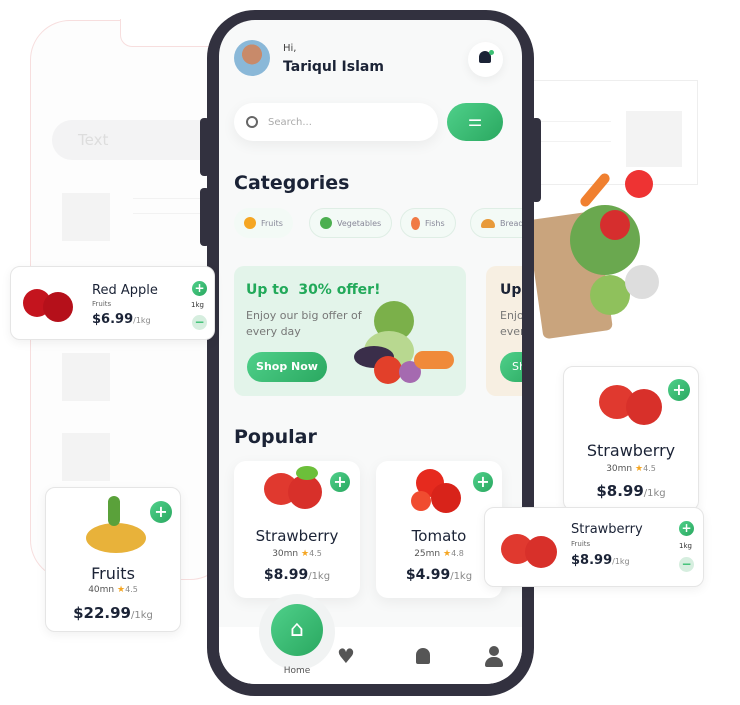 This screenshot has height=705, width=740. What do you see at coordinates (116, 538) in the screenshot?
I see `fruits-image` at bounding box center [116, 538].